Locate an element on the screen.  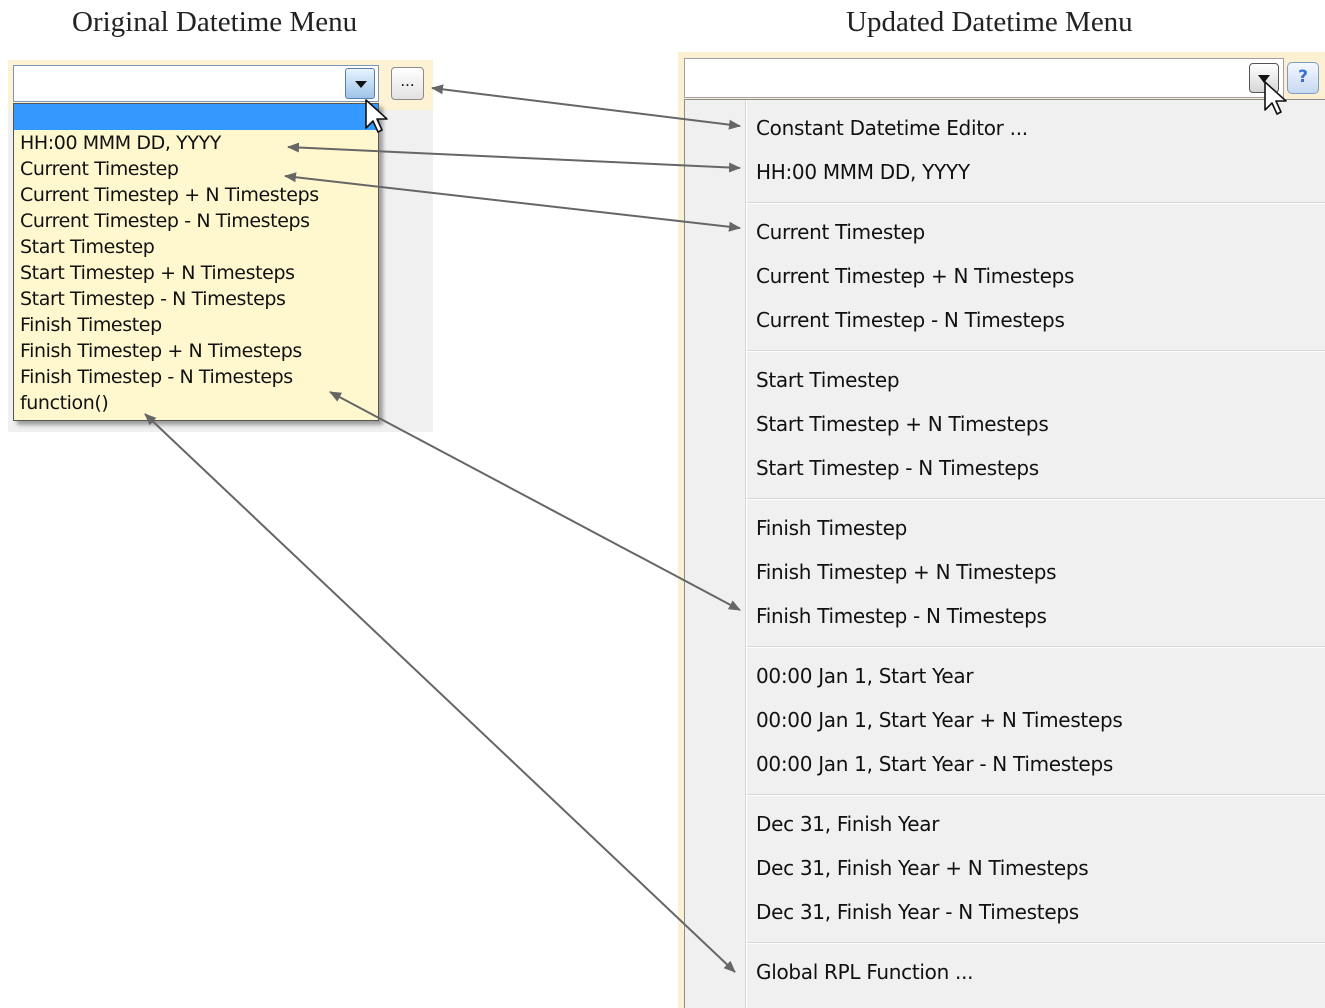
arrow-current-to-current is located at coordinates (512, 202).